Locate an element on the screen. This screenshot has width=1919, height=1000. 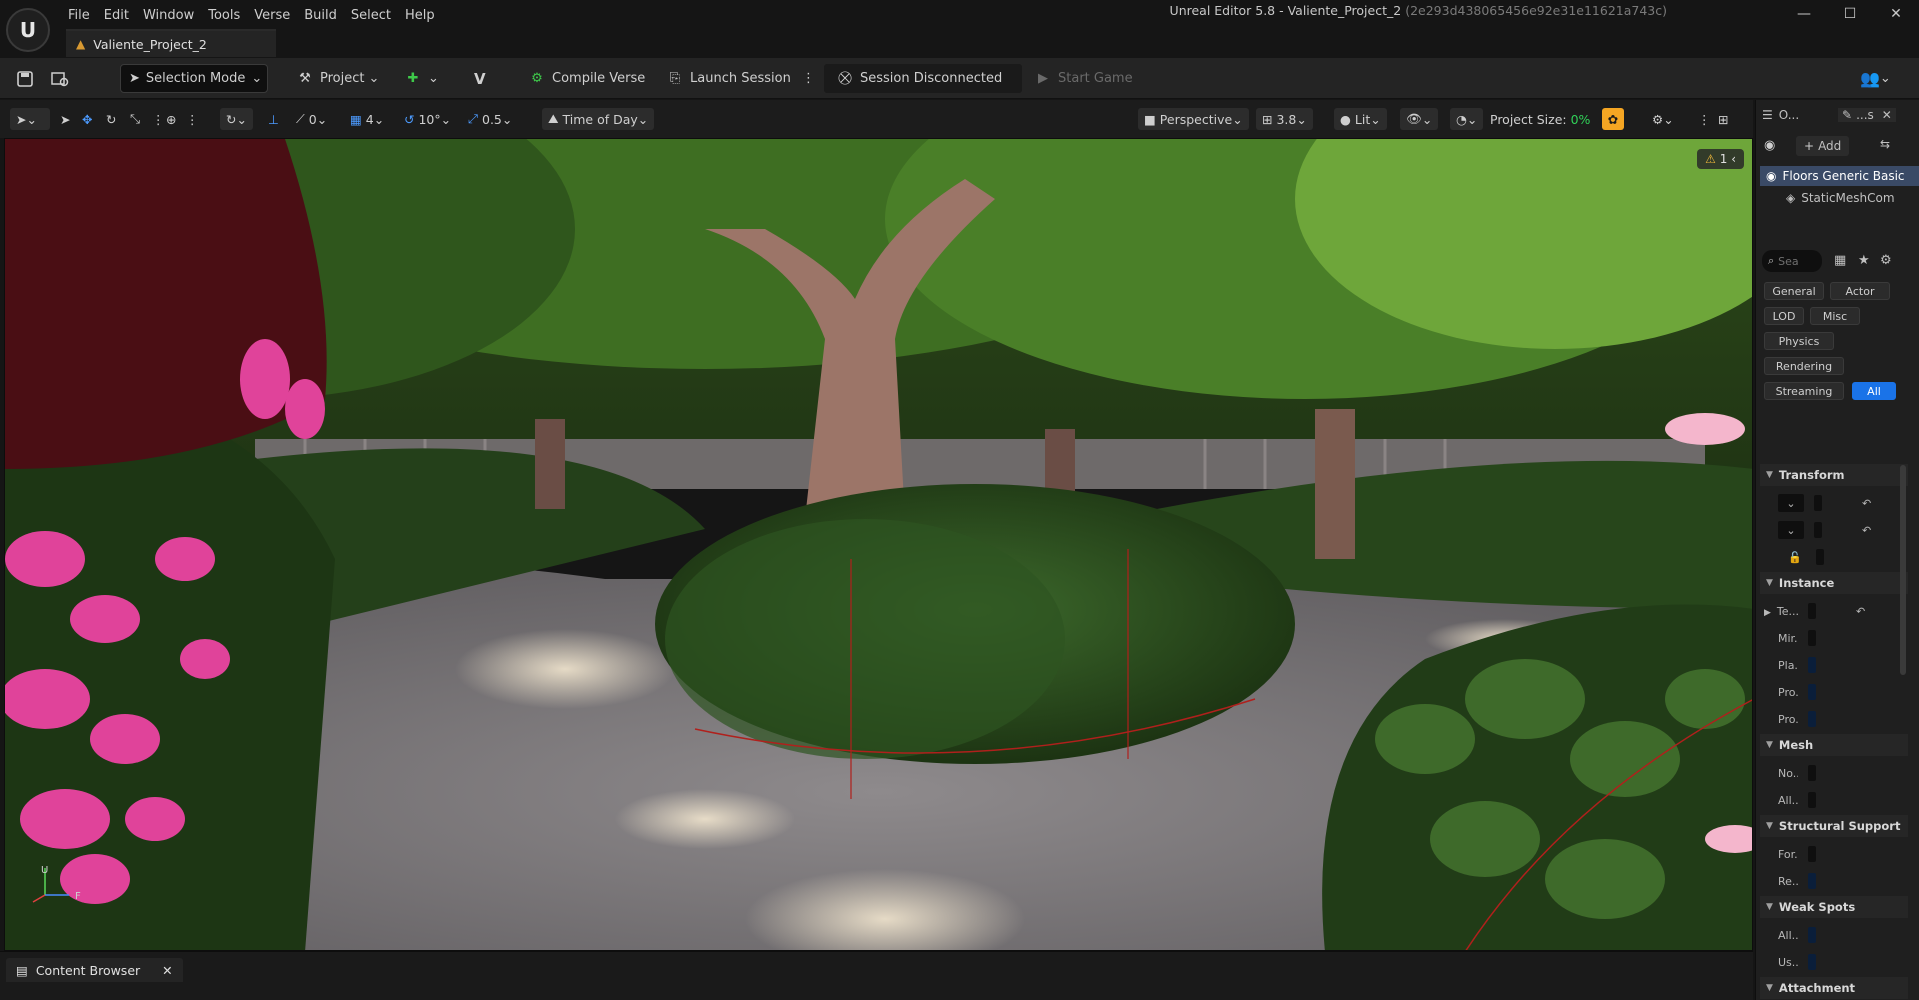
start-game-button: ▶ Start Game is located at coordinates (1083, 78).